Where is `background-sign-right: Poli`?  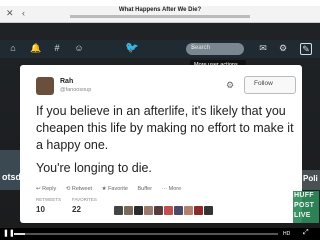 background-sign-right: Poli is located at coordinates (311, 180).